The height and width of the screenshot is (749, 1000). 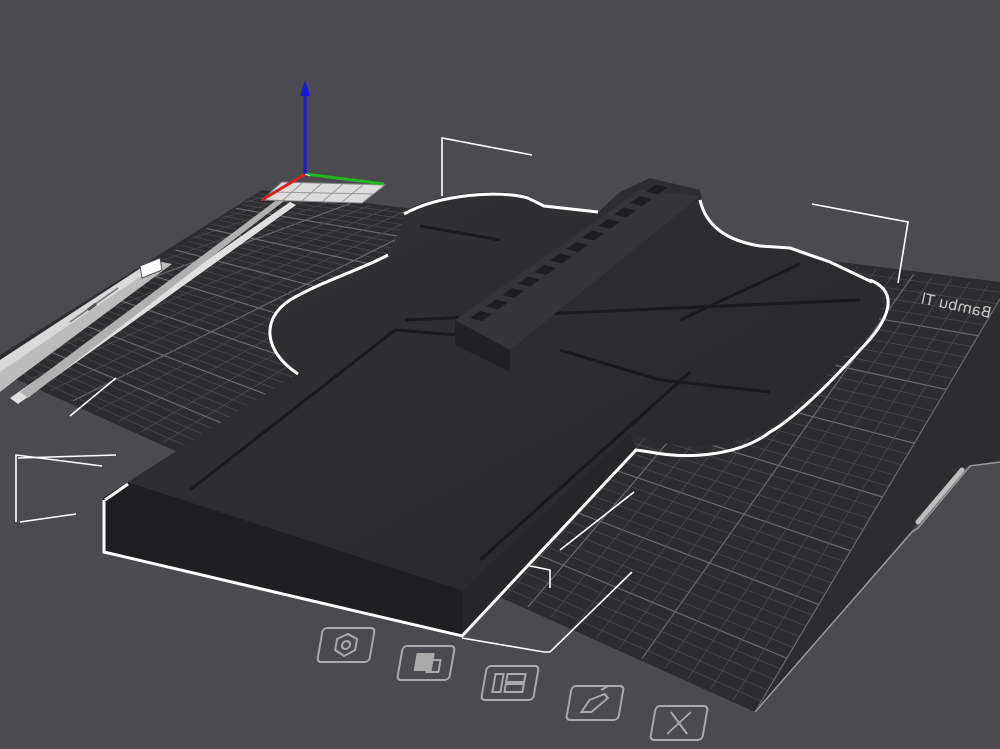 I want to click on layout-icon, so click(x=510, y=683).